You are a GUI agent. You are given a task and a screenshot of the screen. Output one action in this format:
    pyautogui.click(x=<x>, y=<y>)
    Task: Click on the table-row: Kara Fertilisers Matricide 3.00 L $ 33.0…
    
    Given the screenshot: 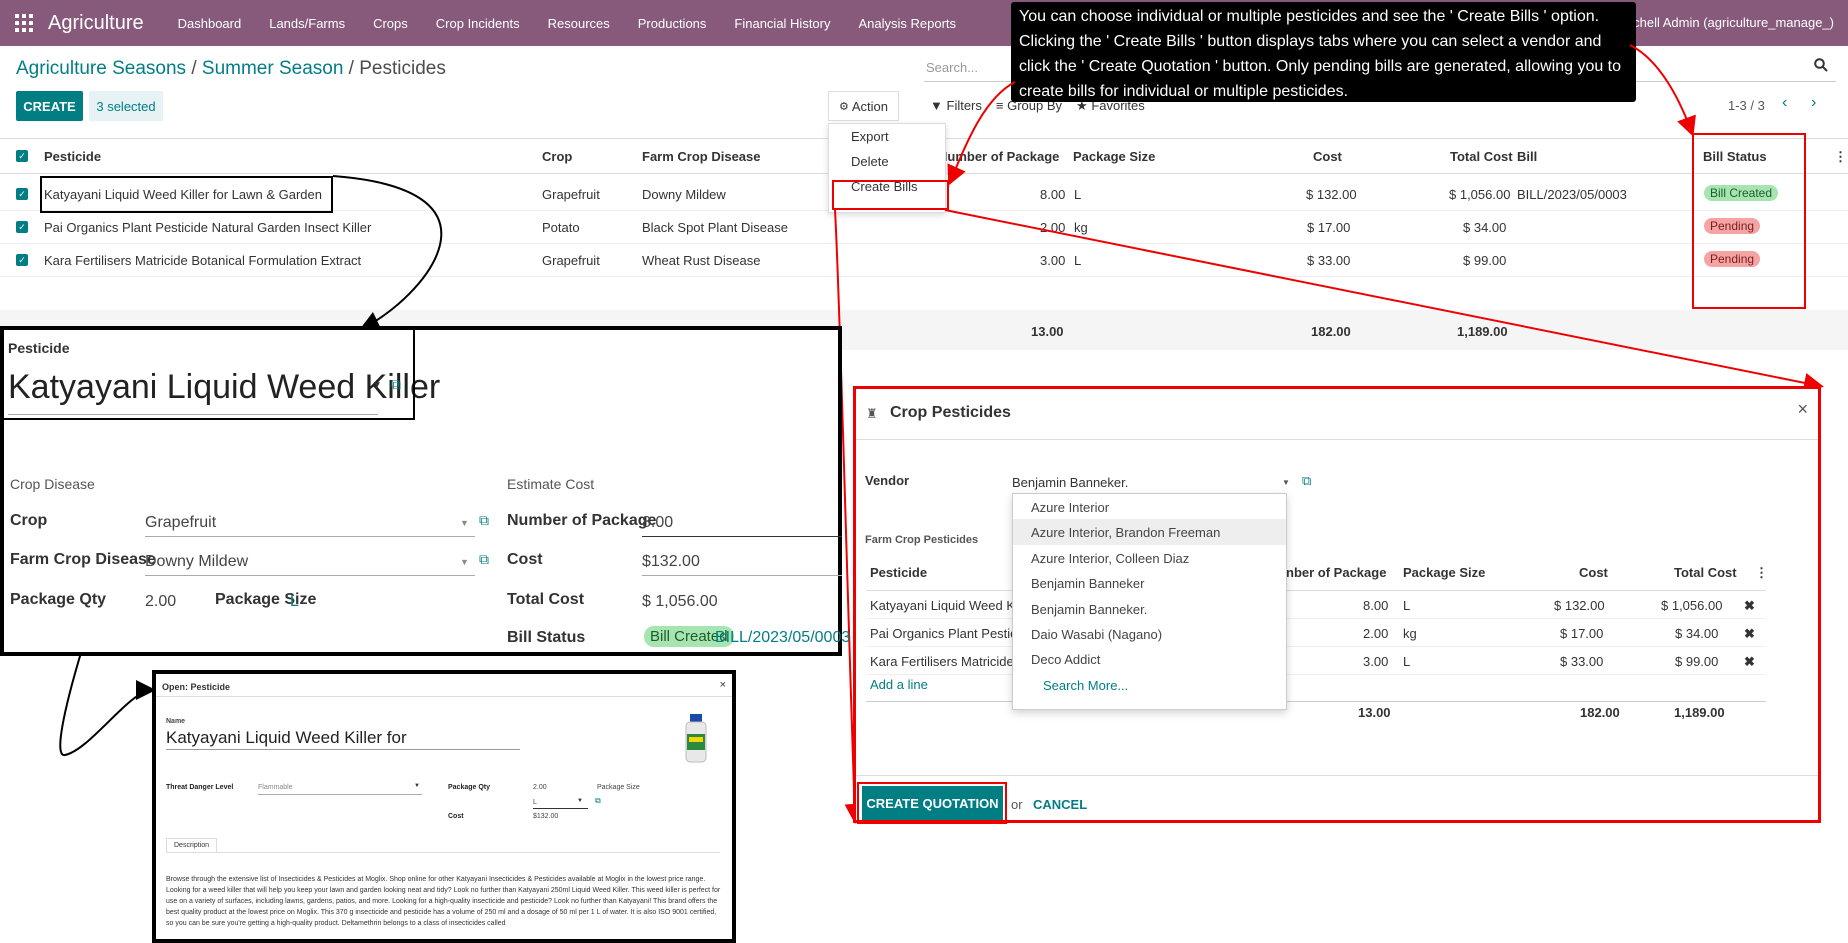 What is the action you would take?
    pyautogui.click(x=1316, y=661)
    